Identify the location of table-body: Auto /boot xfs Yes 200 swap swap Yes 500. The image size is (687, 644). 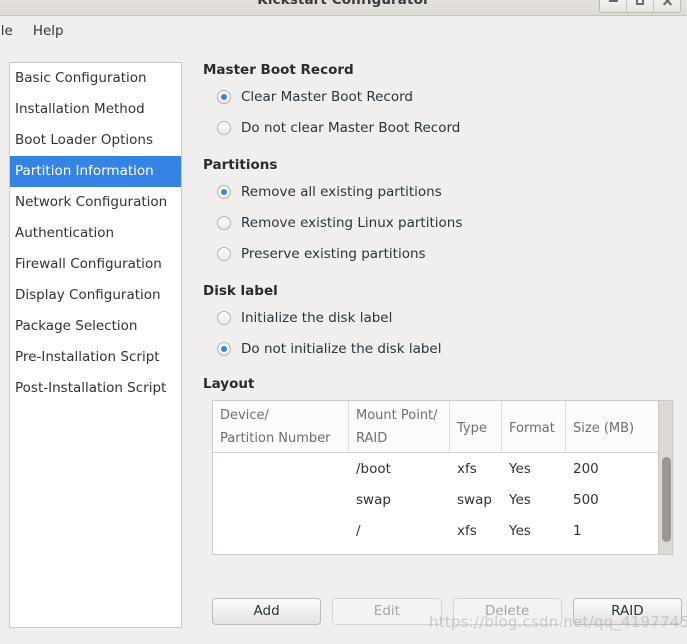
(442, 503).